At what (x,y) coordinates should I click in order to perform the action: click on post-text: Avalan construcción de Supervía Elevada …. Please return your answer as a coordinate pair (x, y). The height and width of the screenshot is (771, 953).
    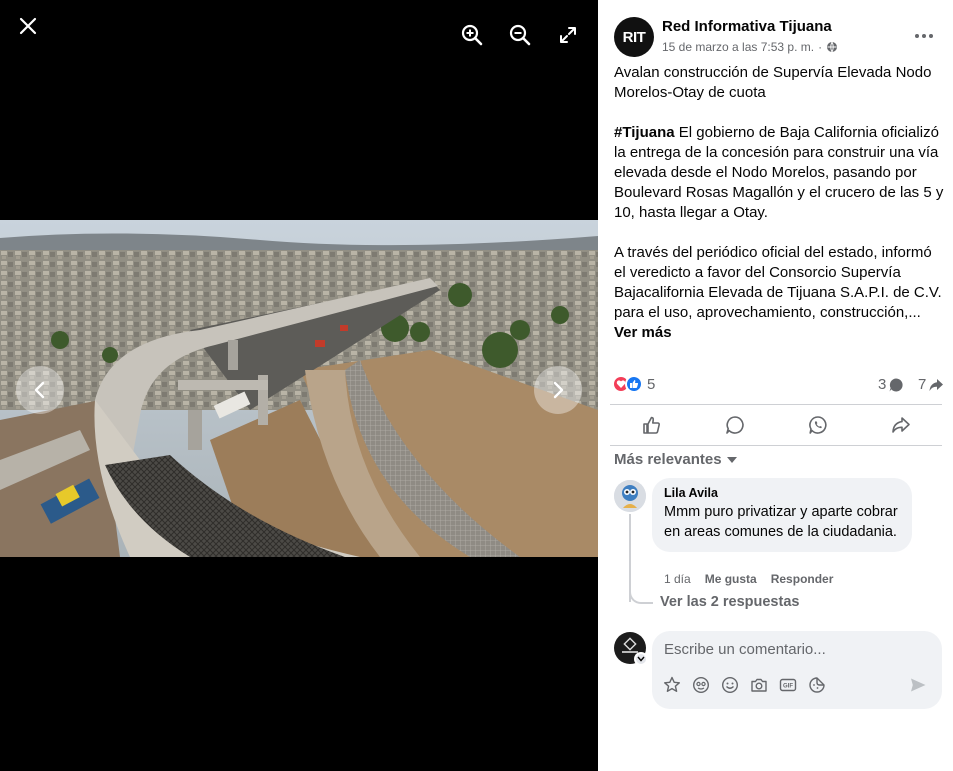
    Looking at the image, I should click on (779, 203).